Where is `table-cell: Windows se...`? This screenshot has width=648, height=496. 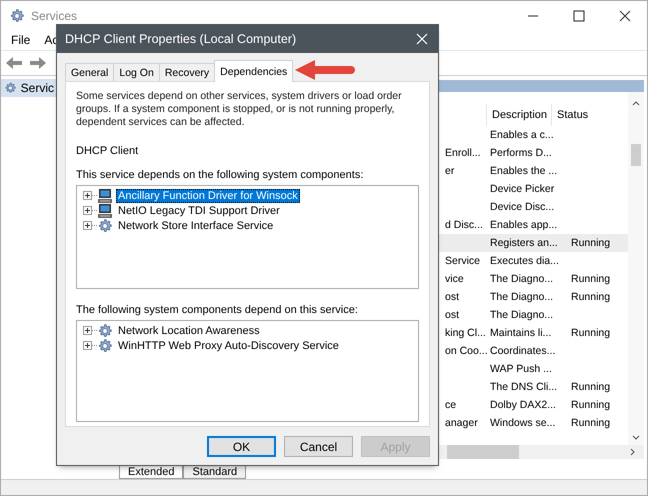
table-cell: Windows se... is located at coordinates (523, 423).